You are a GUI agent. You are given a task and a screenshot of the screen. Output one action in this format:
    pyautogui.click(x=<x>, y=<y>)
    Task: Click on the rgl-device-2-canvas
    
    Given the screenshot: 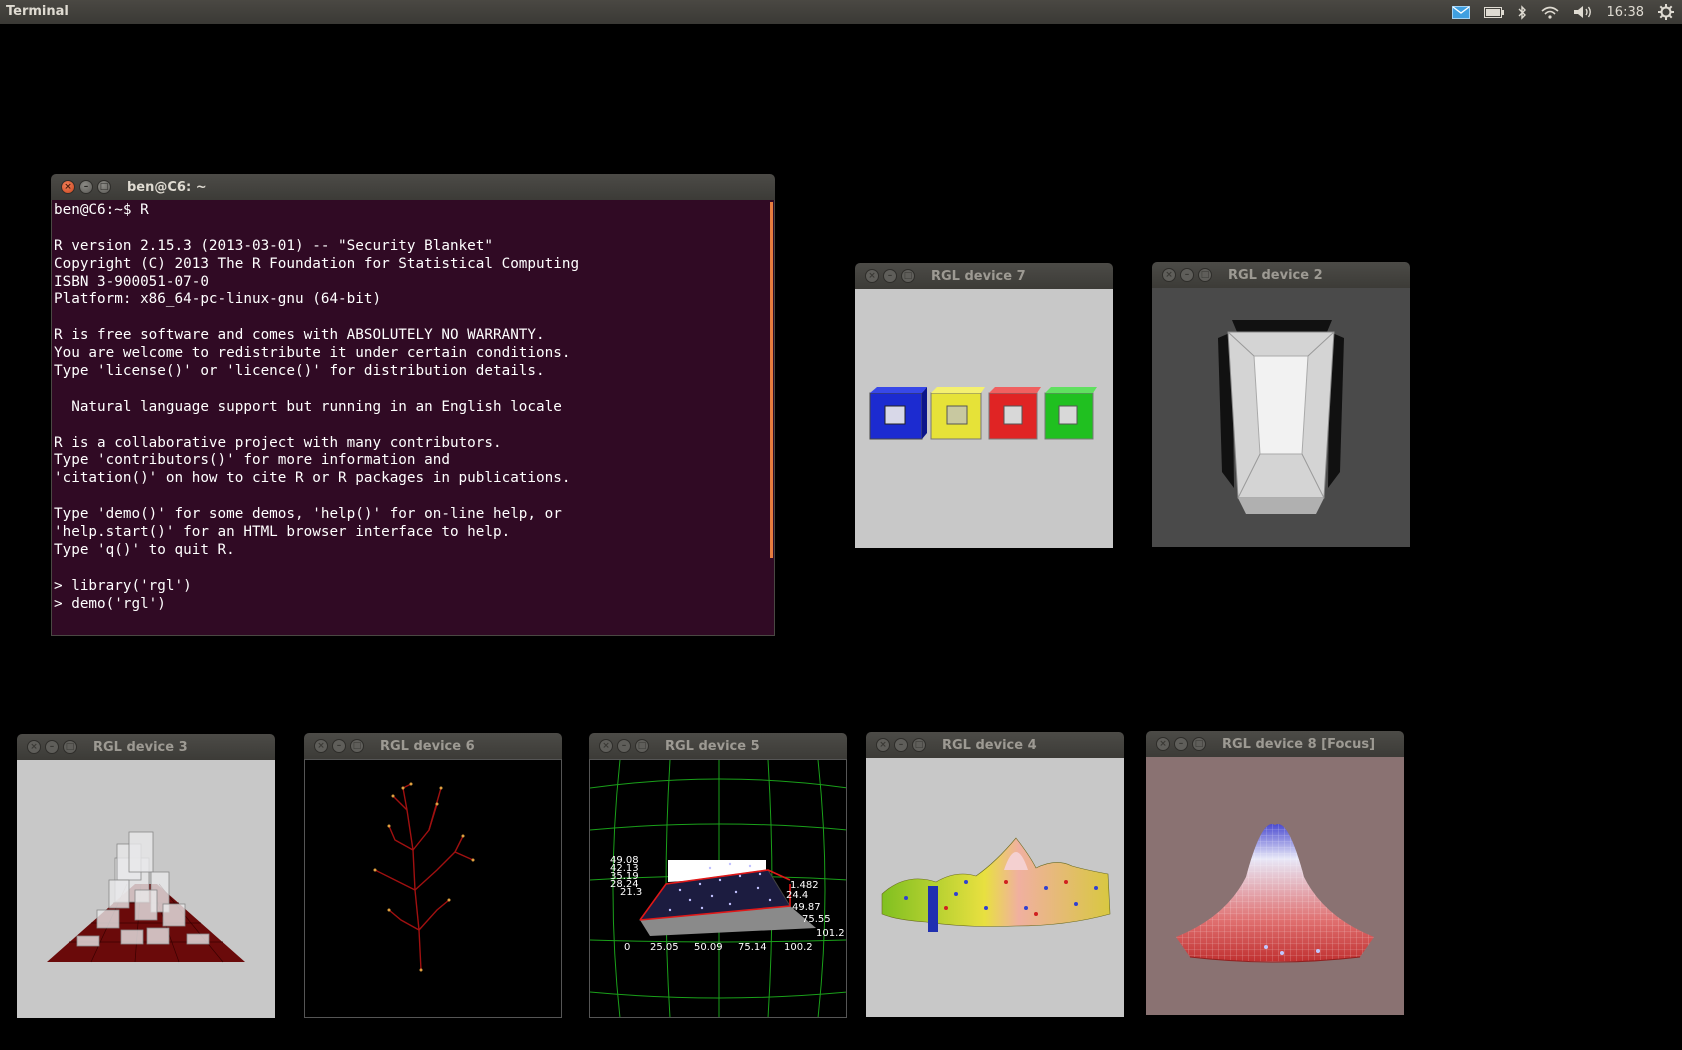 What is the action you would take?
    pyautogui.click(x=1281, y=417)
    